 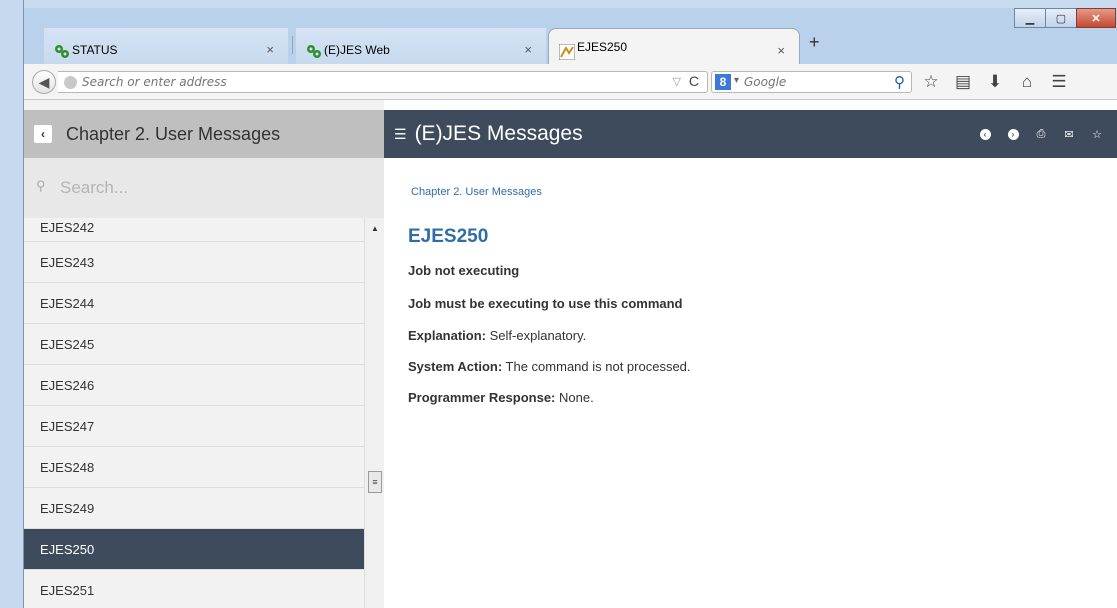 What do you see at coordinates (194, 344) in the screenshot?
I see `list-item: EJES245` at bounding box center [194, 344].